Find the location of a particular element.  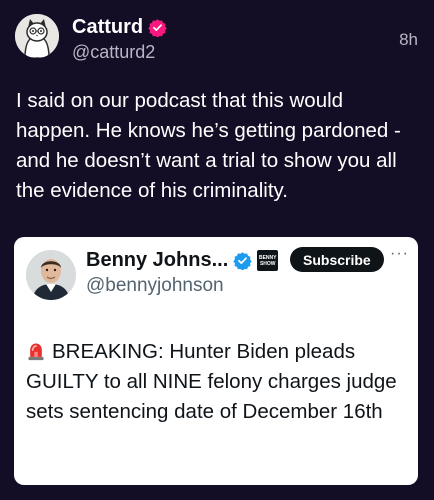

author-handle: @catturd2 is located at coordinates (113, 52).